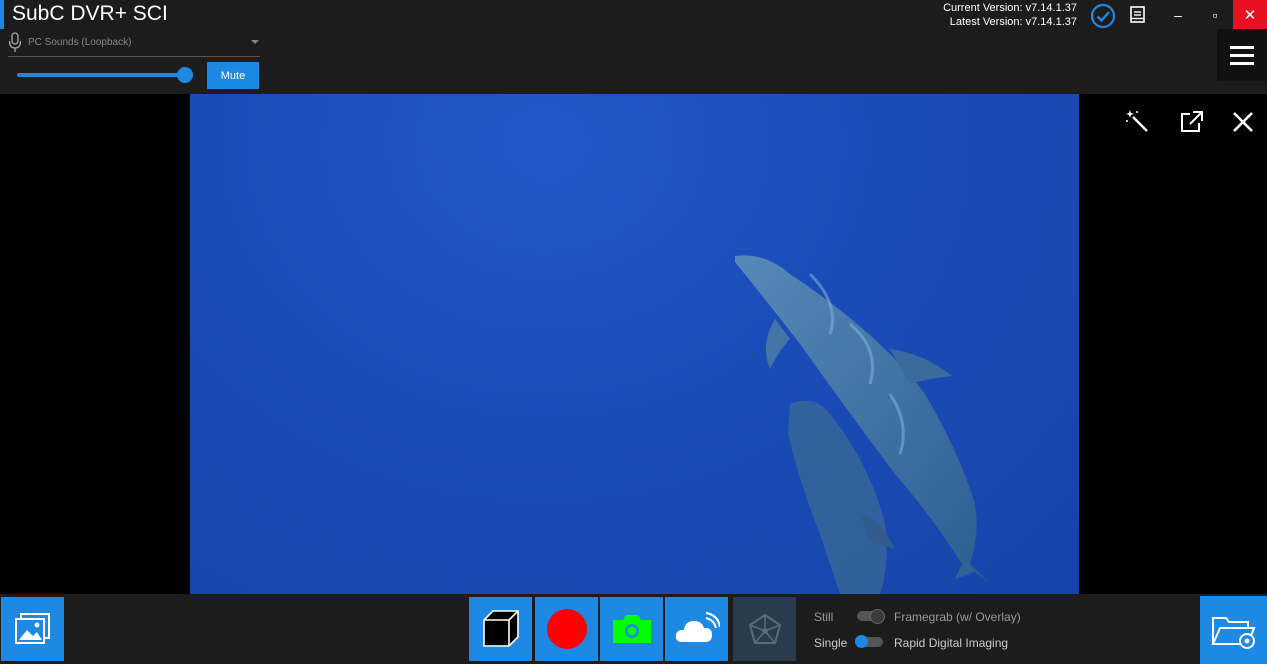 The height and width of the screenshot is (664, 1267). Describe the element at coordinates (831, 643) in the screenshot. I see `single-label: Single` at that location.